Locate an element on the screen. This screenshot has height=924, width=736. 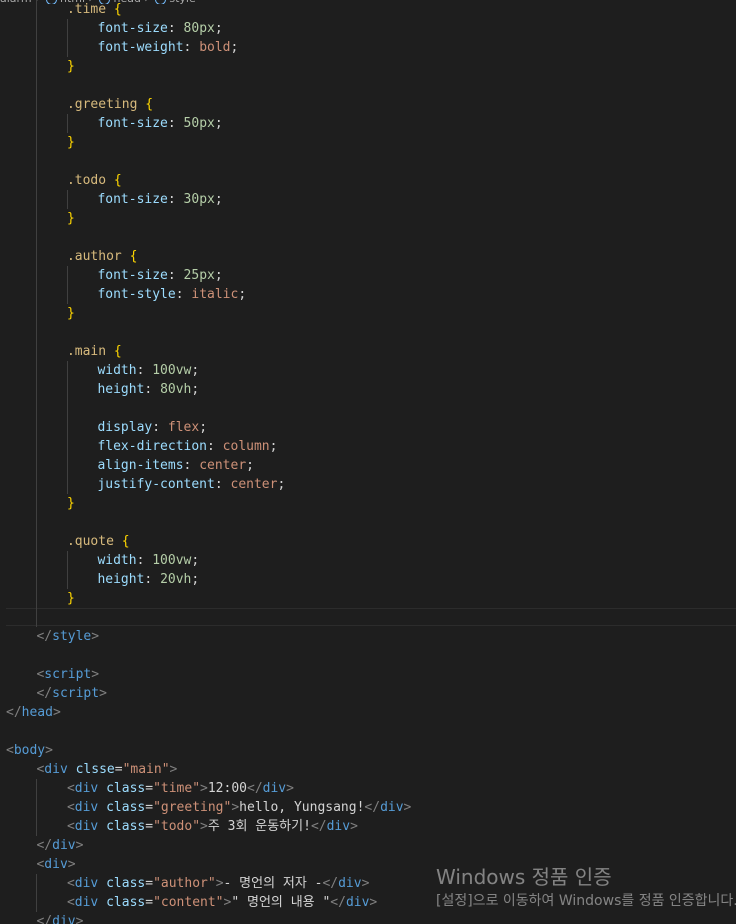
code-line-content: </div> is located at coordinates (59, 918).